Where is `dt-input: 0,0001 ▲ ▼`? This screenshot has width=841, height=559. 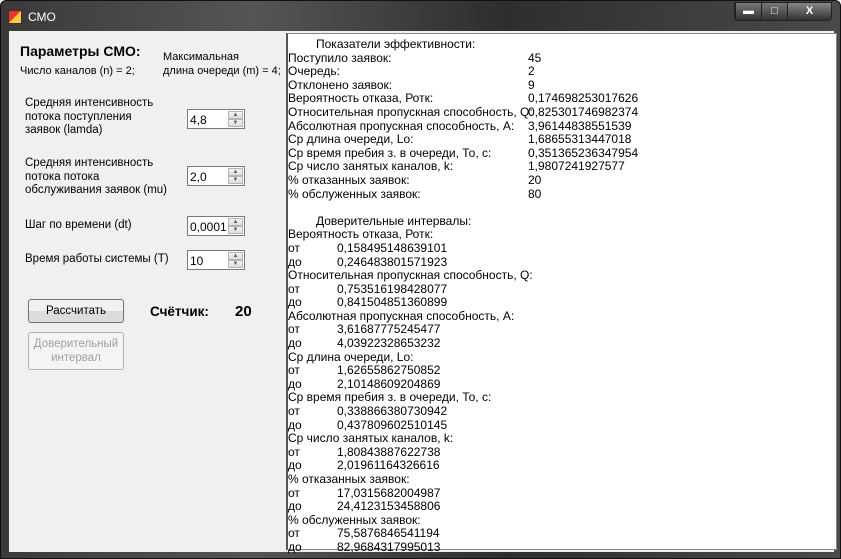
dt-input: 0,0001 ▲ ▼ is located at coordinates (216, 226).